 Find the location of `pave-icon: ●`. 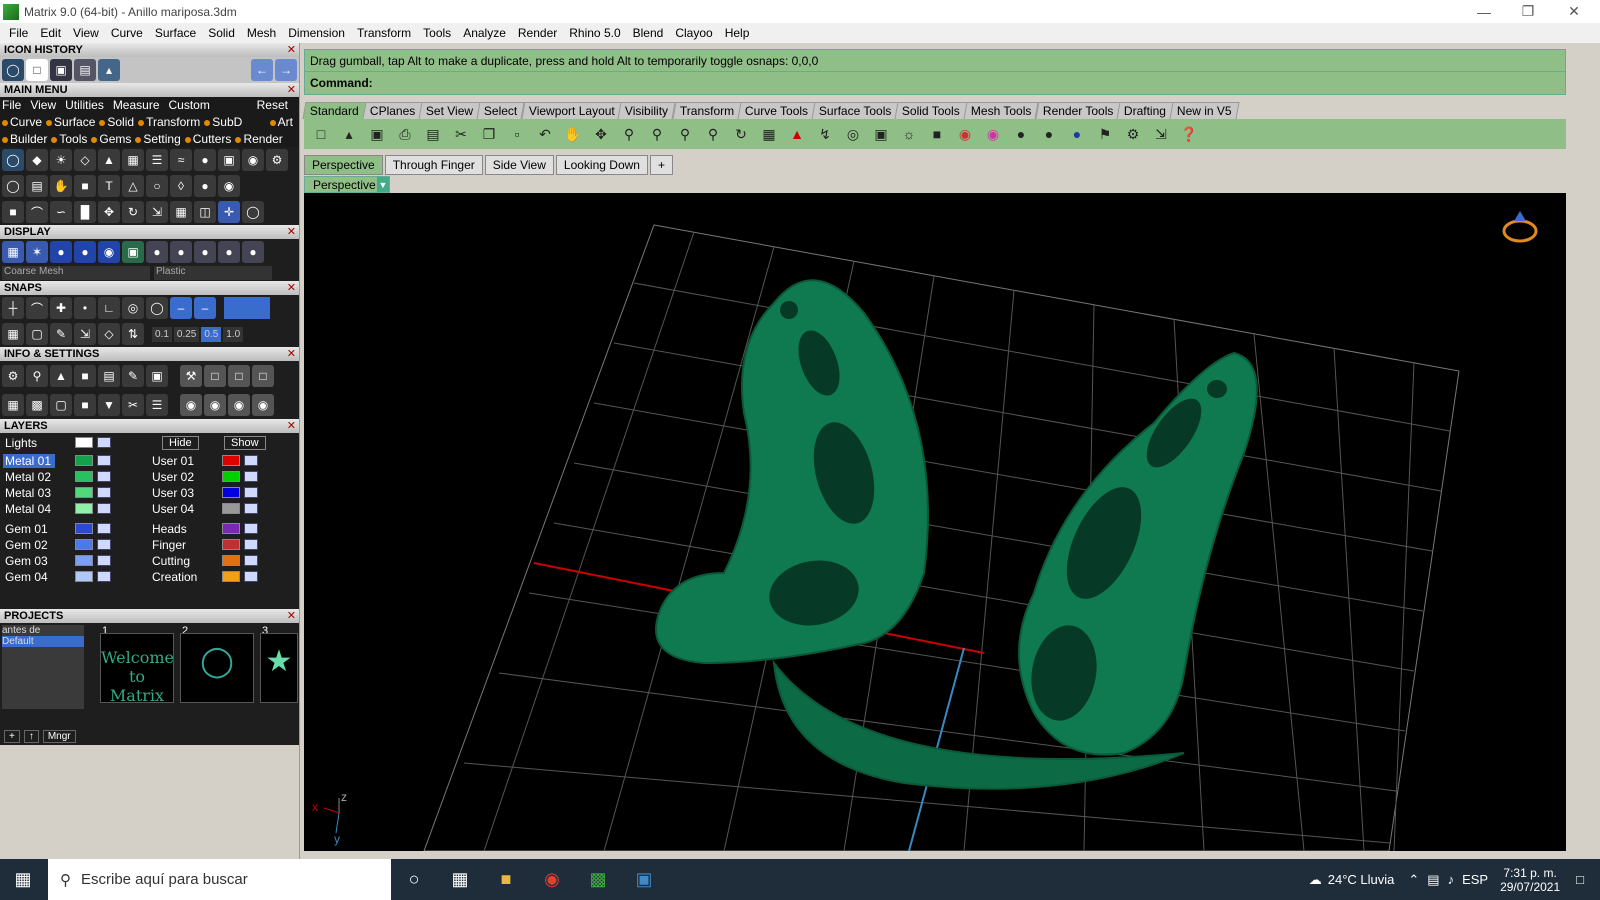

pave-icon: ● is located at coordinates (205, 160).